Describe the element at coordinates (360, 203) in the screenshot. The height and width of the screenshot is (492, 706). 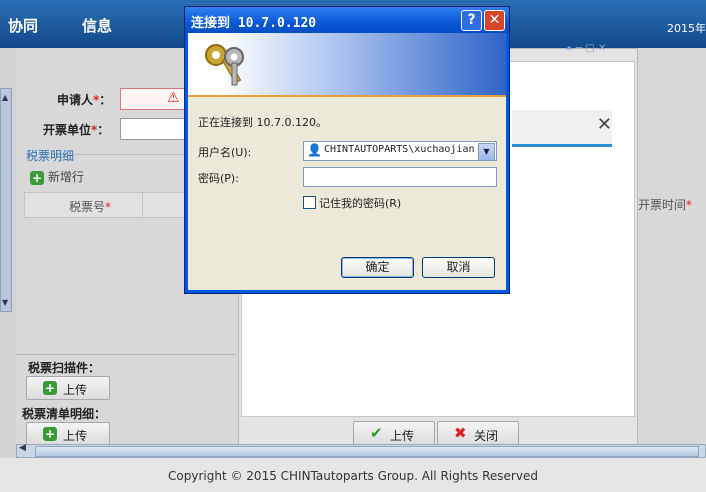
I see `remember-label: 记住我的密码(R)` at that location.